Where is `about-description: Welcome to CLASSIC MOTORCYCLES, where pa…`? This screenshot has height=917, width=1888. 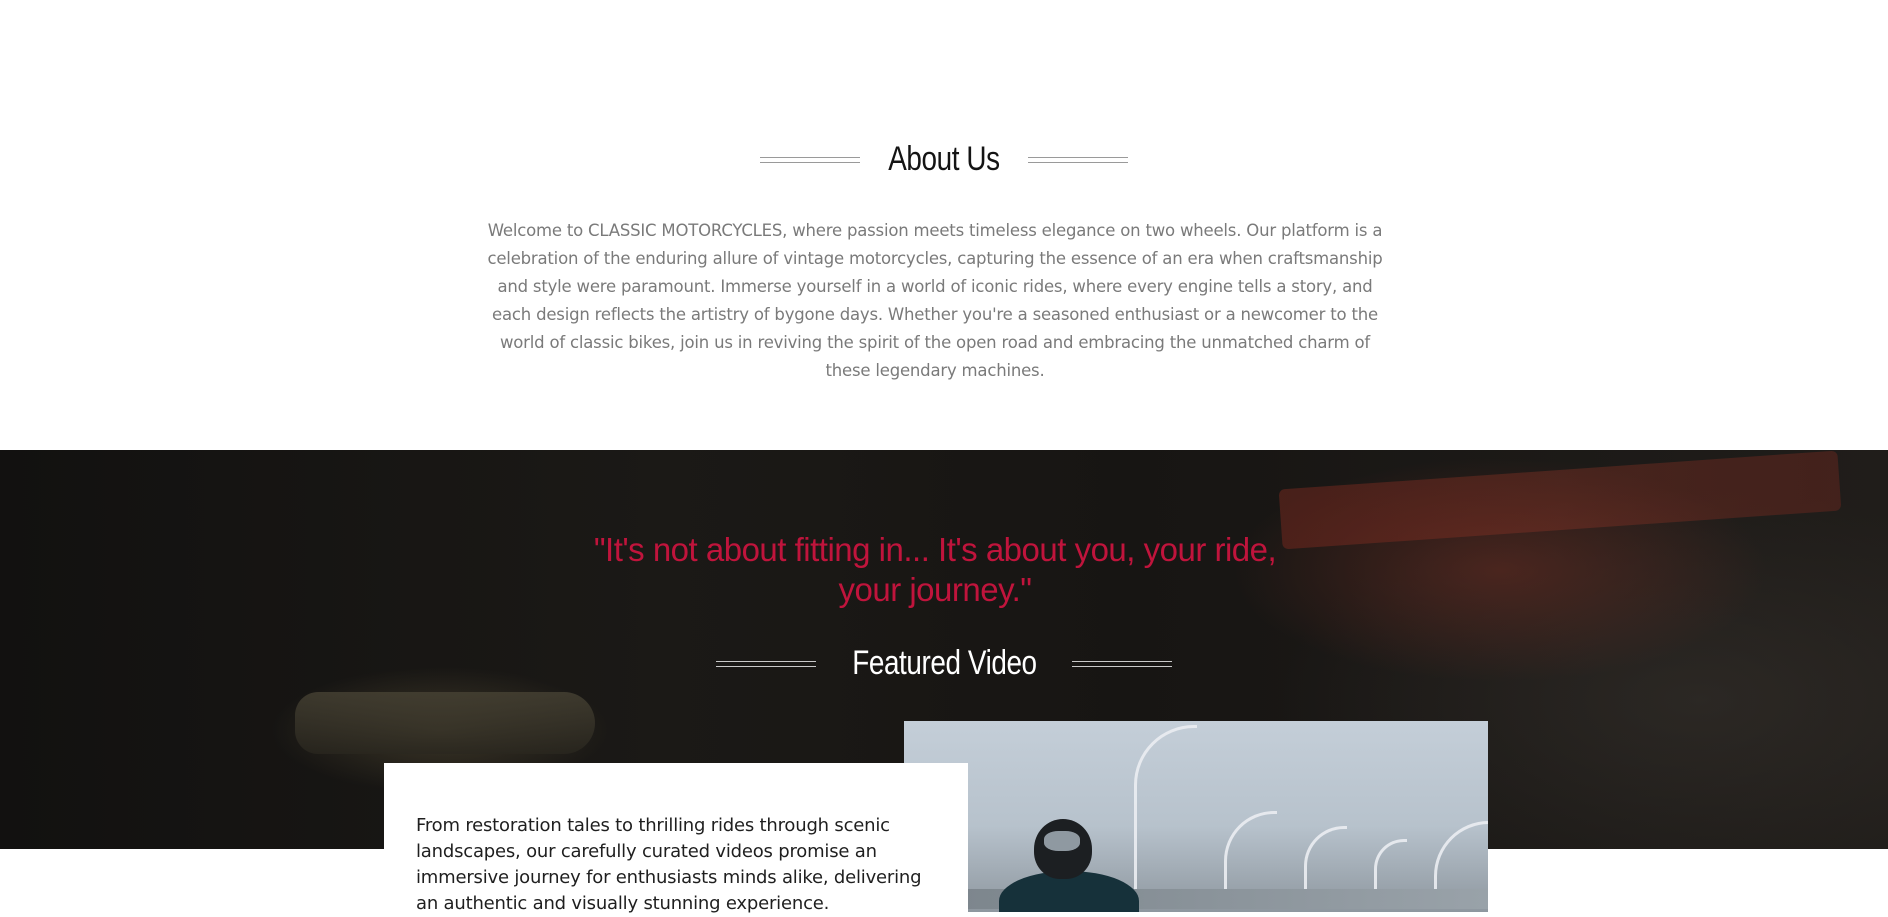 about-description: Welcome to CLASSIC MOTORCYCLES, where pa… is located at coordinates (935, 300).